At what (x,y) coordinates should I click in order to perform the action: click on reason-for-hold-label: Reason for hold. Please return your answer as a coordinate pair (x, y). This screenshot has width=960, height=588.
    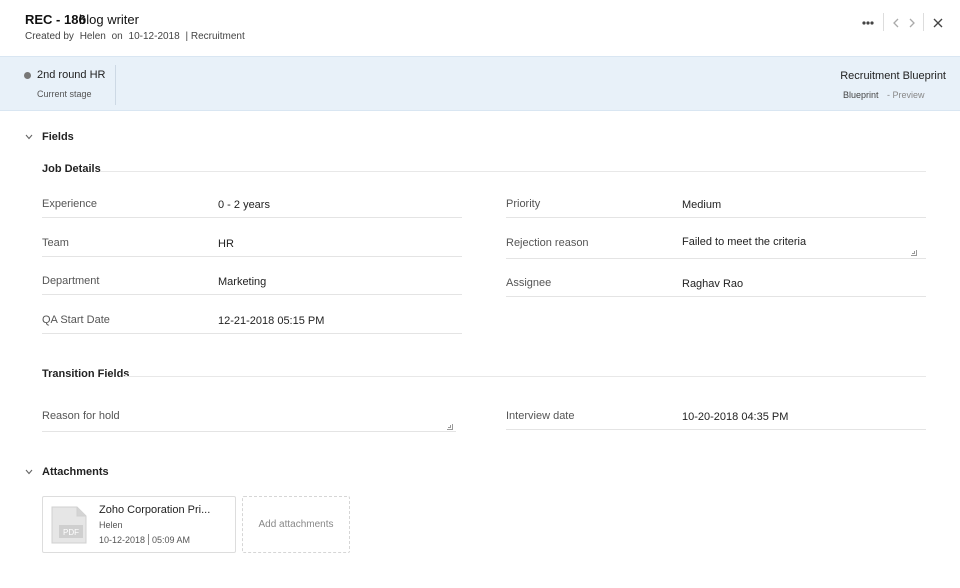
    Looking at the image, I should click on (81, 416).